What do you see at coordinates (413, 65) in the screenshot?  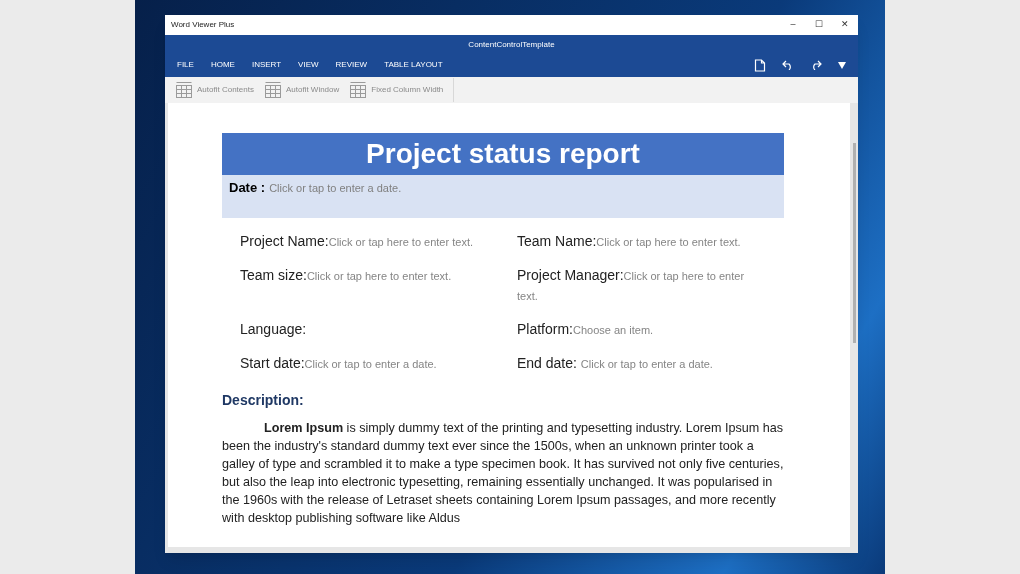 I see `menu-tab: TABLE LAYOUT` at bounding box center [413, 65].